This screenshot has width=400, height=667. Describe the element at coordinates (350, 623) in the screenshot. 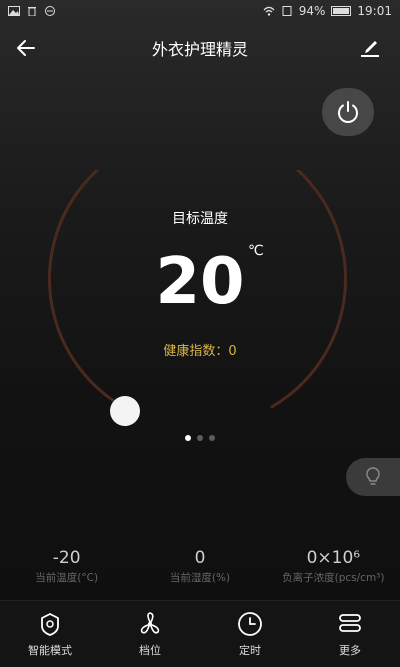

I see `more-icon` at that location.